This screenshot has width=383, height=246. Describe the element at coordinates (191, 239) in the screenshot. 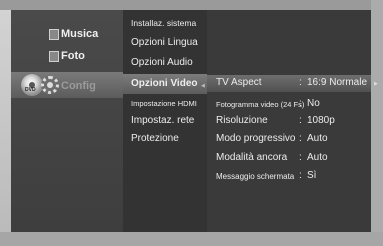

I see `bottom-strip` at that location.